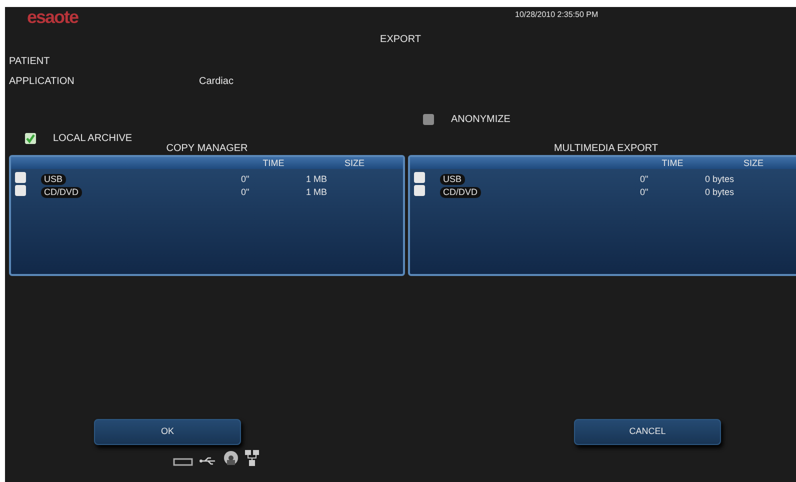  Describe the element at coordinates (400, 40) in the screenshot. I see `screen-title: EXPORT` at that location.